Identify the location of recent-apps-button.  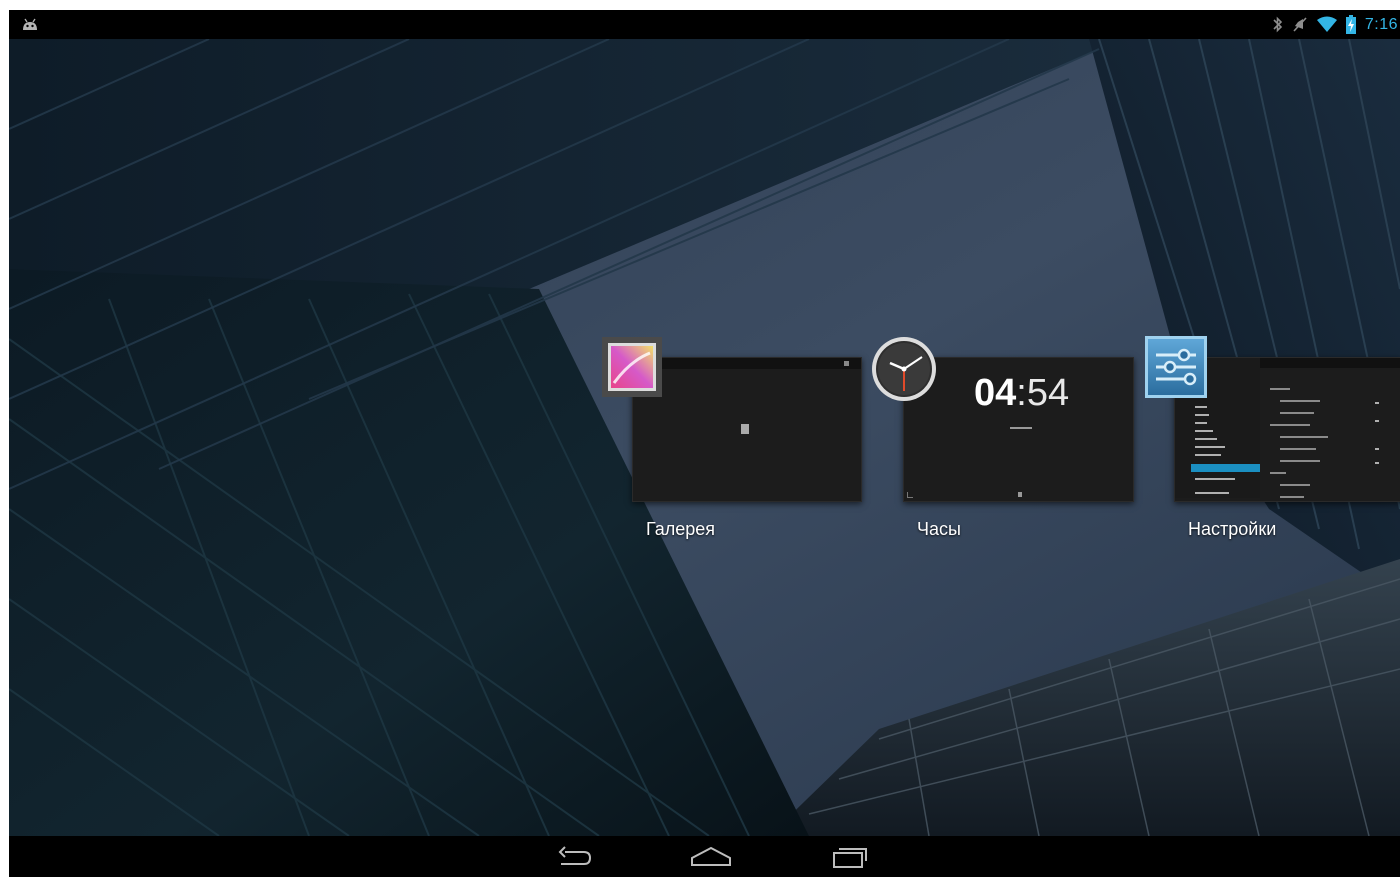
(850, 857).